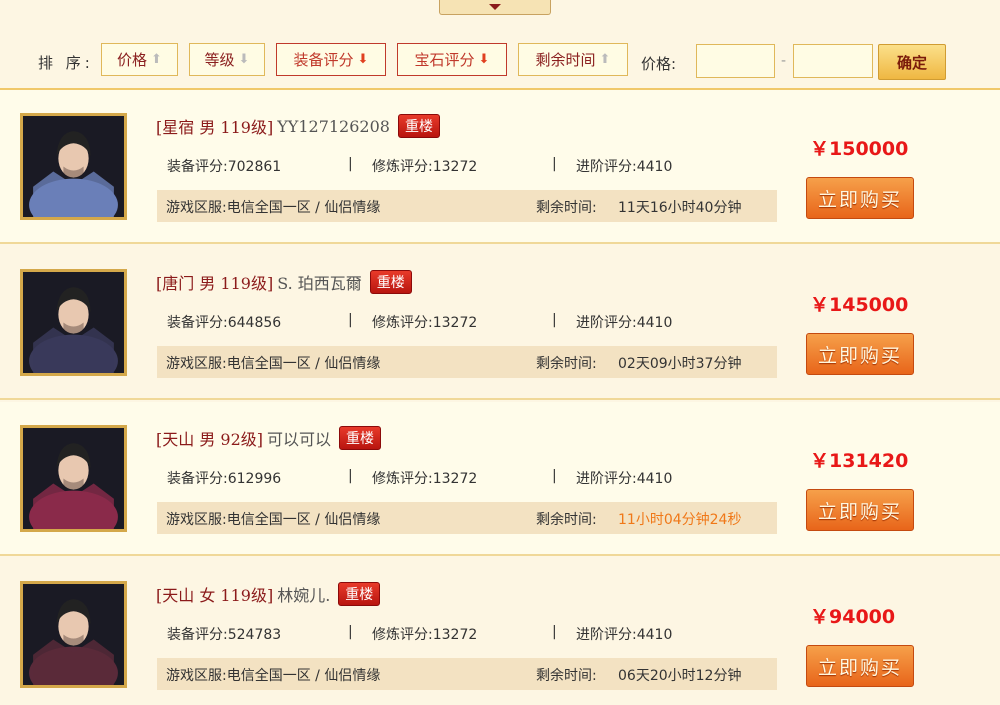 Image resolution: width=1000 pixels, height=705 pixels. I want to click on info-bar: 游戏区服:电信全国一区 / 仙侣情缘 剩余时间: 11天16小时40分钟, so click(467, 206).